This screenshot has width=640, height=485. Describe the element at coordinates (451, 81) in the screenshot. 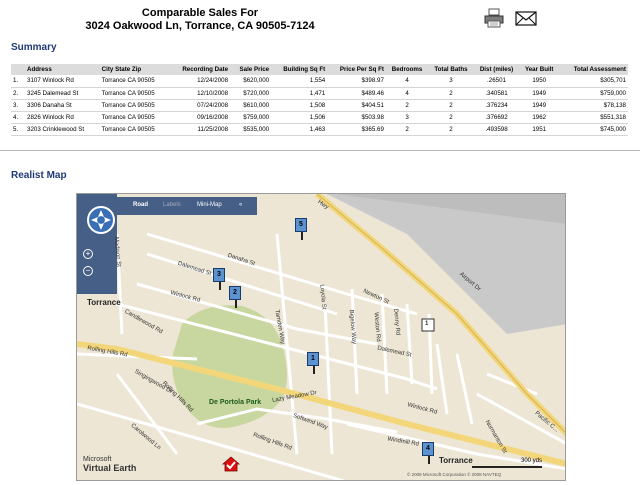

I see `baths-cell: 3` at that location.